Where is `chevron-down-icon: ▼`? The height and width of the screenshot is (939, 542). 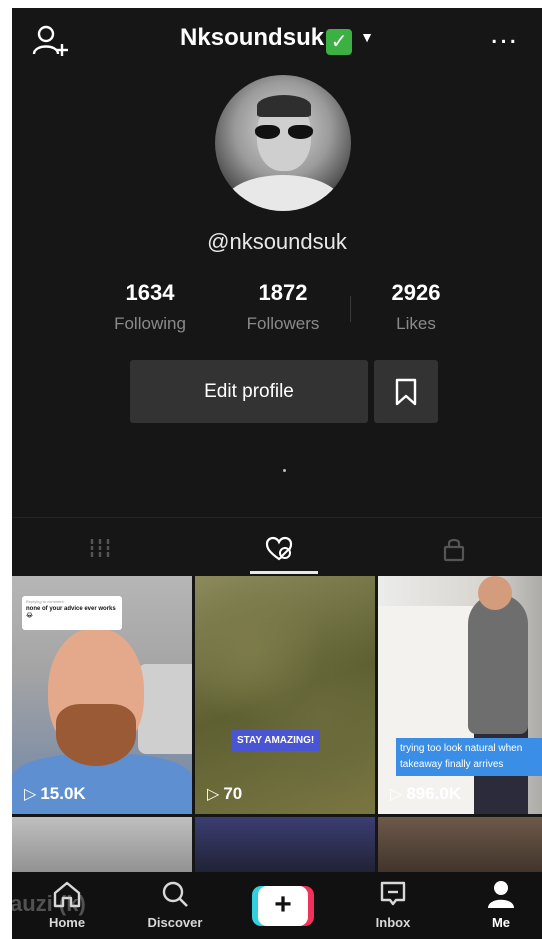 chevron-down-icon: ▼ is located at coordinates (367, 37).